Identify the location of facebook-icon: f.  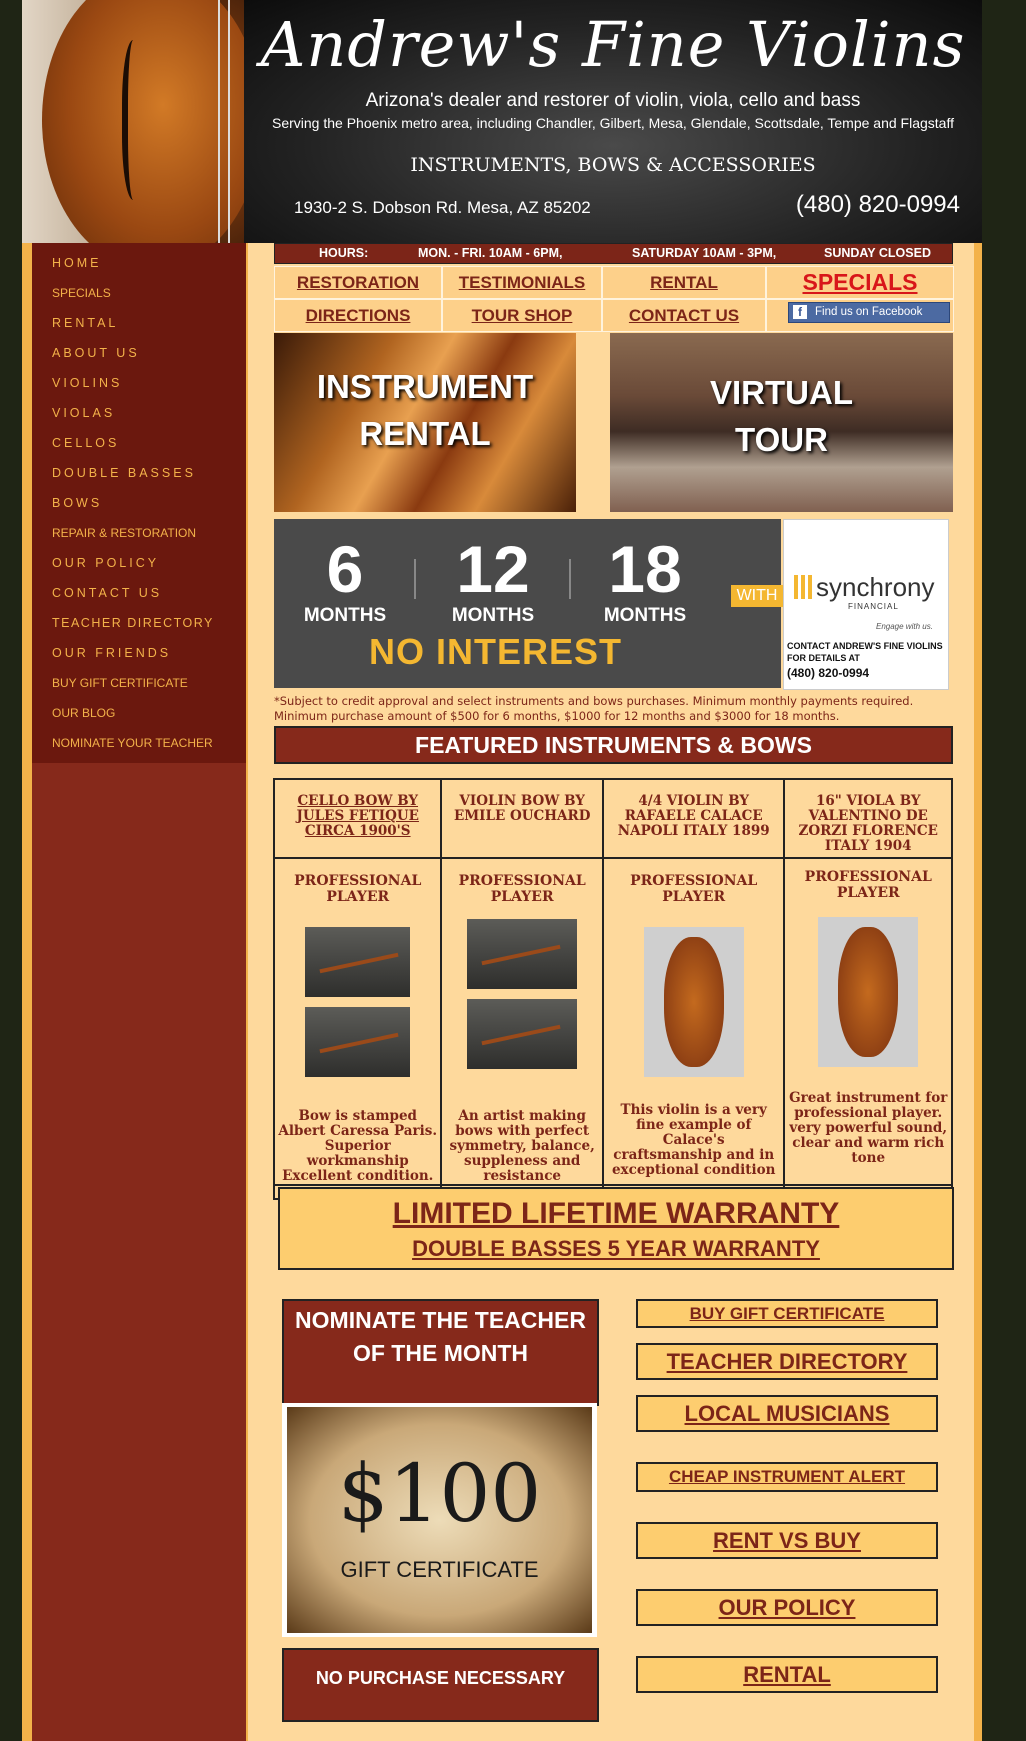
(800, 312).